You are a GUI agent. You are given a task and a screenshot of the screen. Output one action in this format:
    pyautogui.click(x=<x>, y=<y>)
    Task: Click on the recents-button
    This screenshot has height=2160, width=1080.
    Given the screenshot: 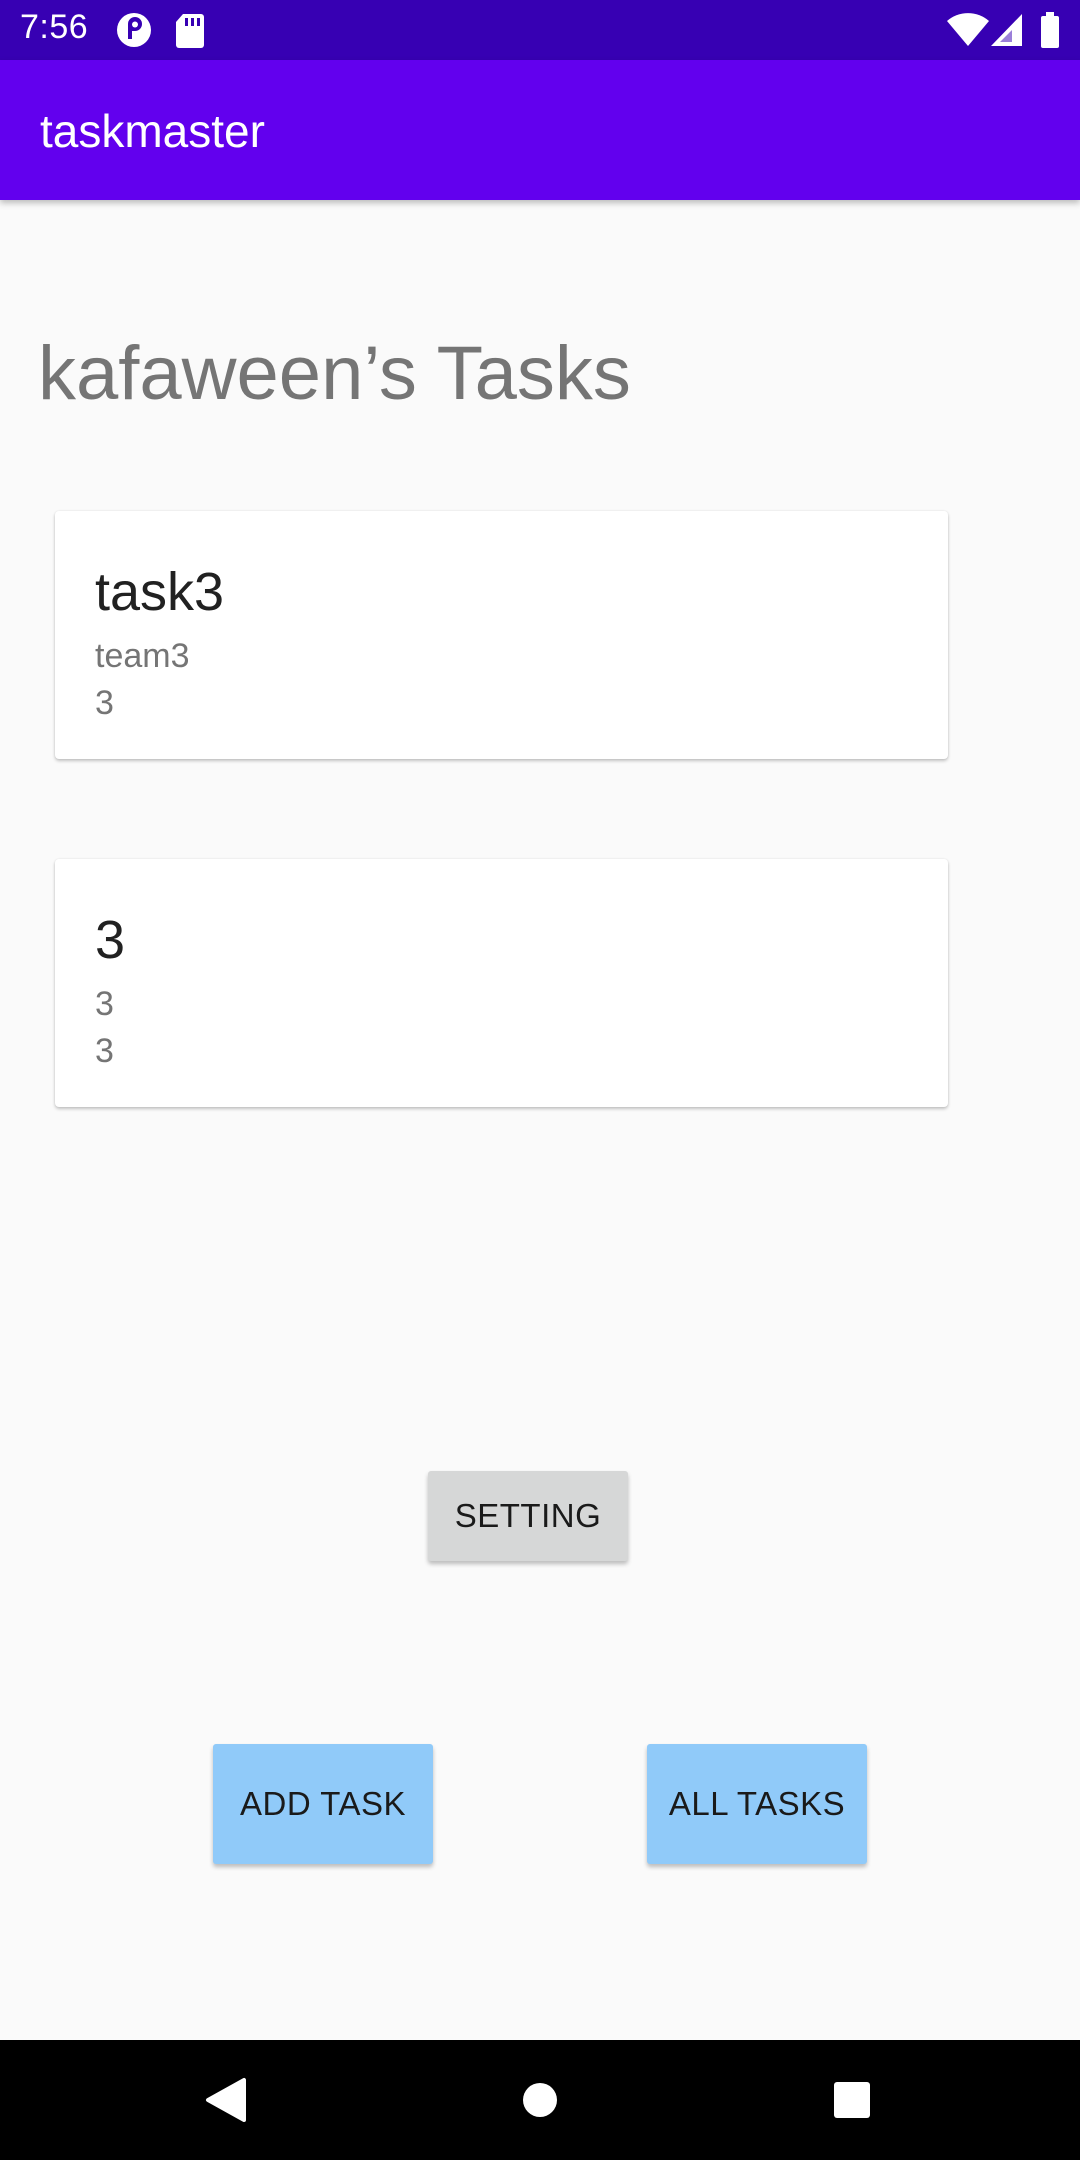 What is the action you would take?
    pyautogui.click(x=852, y=2100)
    